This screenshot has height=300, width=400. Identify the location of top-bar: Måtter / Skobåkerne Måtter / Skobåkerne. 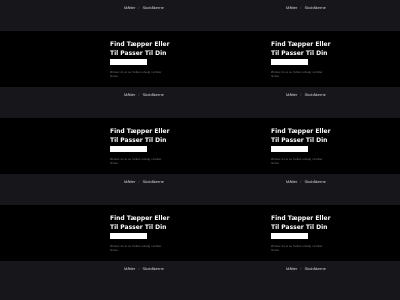
(200, 15).